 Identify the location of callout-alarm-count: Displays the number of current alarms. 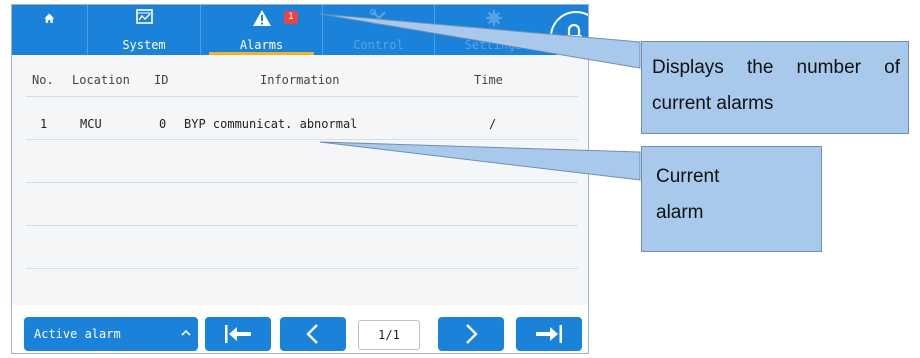
(775, 87).